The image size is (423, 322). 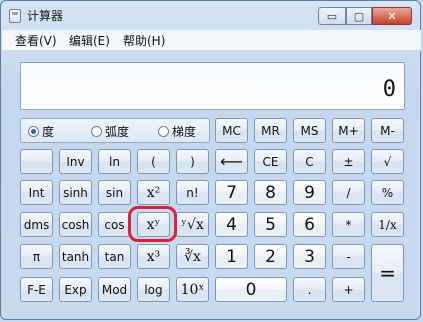 What do you see at coordinates (114, 161) in the screenshot?
I see `ln-button: ln` at bounding box center [114, 161].